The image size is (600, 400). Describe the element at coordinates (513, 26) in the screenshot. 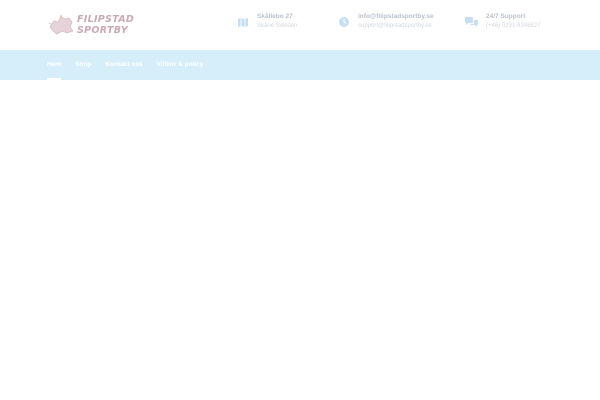

I see `support-phone: (+46) 0291-8346827` at that location.